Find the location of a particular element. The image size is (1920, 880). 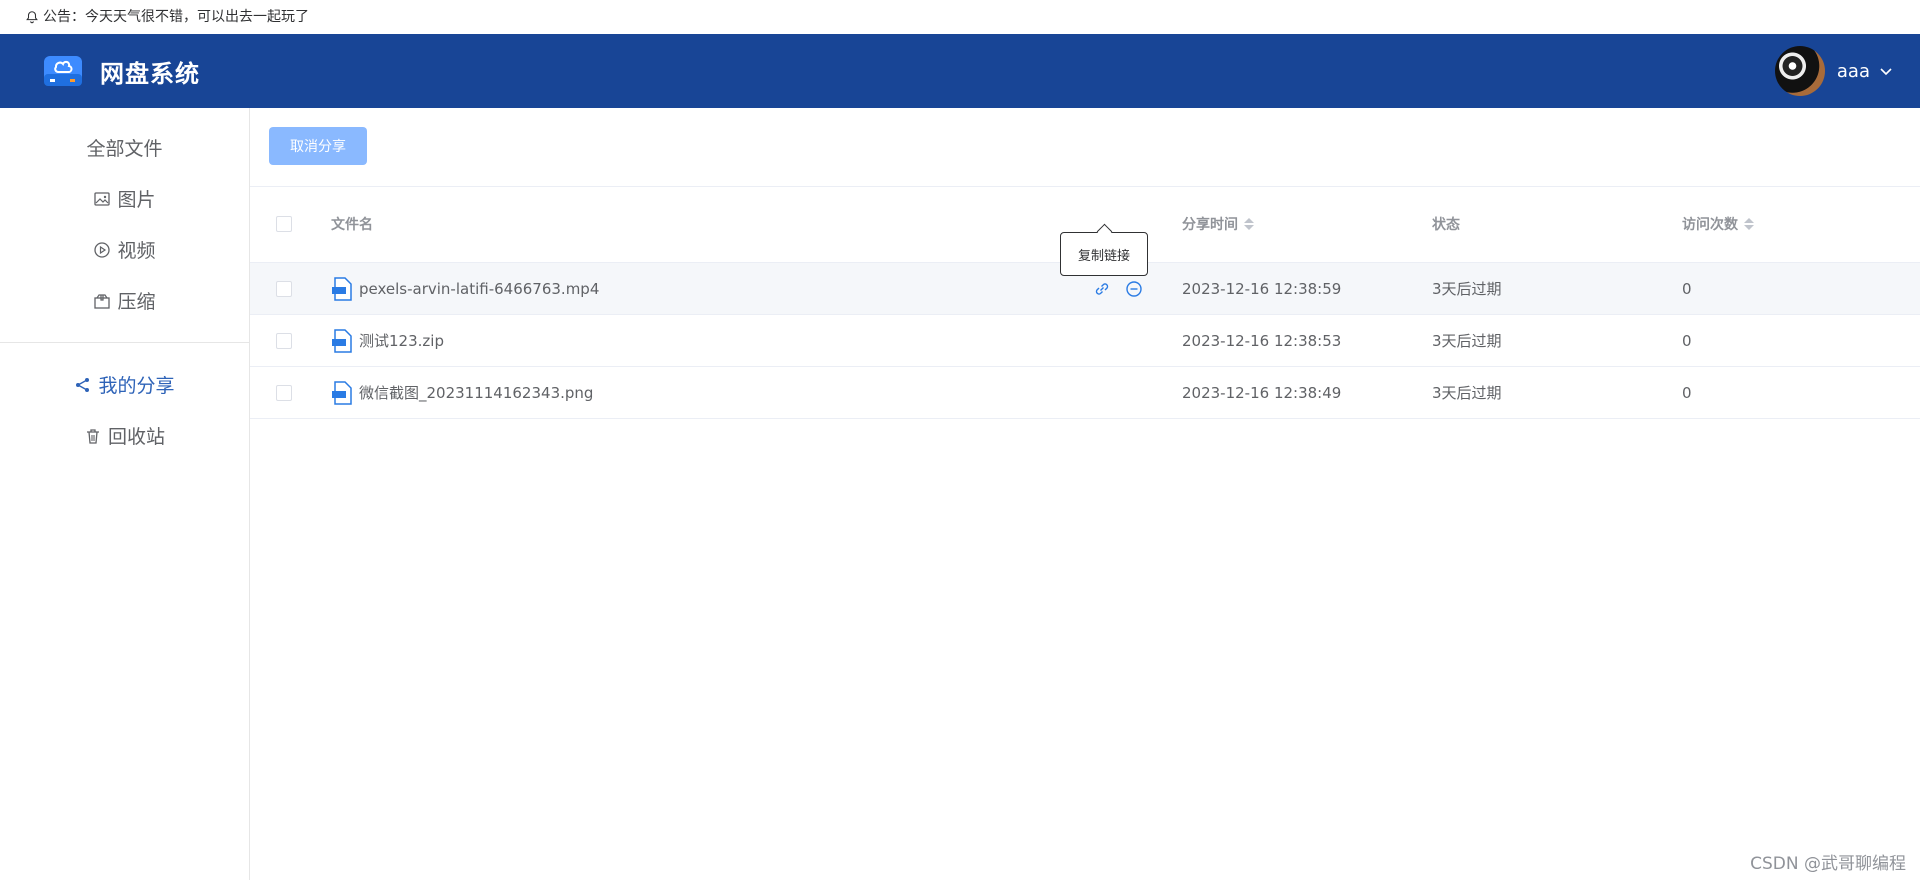

column-header-label: 访问次数 is located at coordinates (1710, 225).